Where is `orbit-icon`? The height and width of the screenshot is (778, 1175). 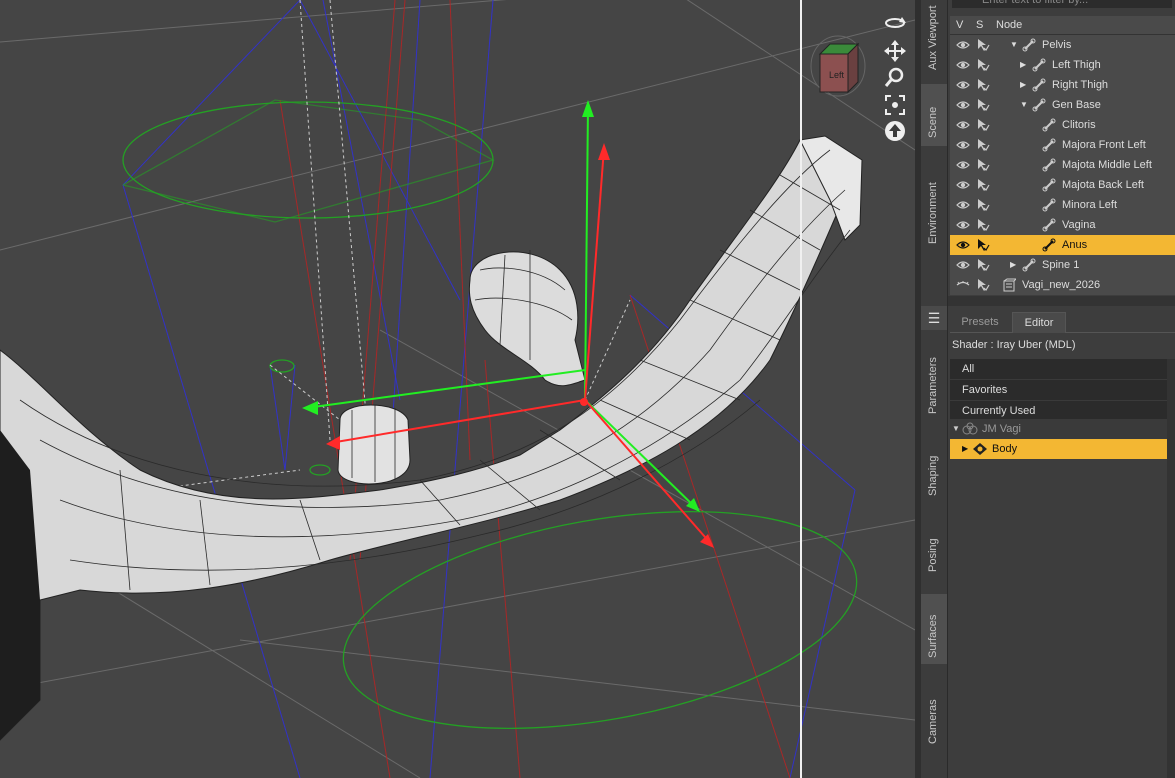 orbit-icon is located at coordinates (895, 21).